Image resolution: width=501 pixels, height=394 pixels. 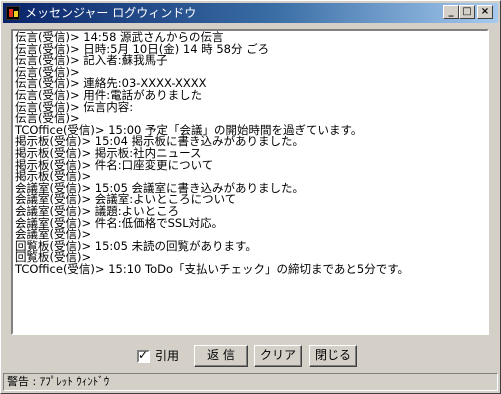 What do you see at coordinates (333, 356) in the screenshot?
I see `close-button: 閉じる` at bounding box center [333, 356].